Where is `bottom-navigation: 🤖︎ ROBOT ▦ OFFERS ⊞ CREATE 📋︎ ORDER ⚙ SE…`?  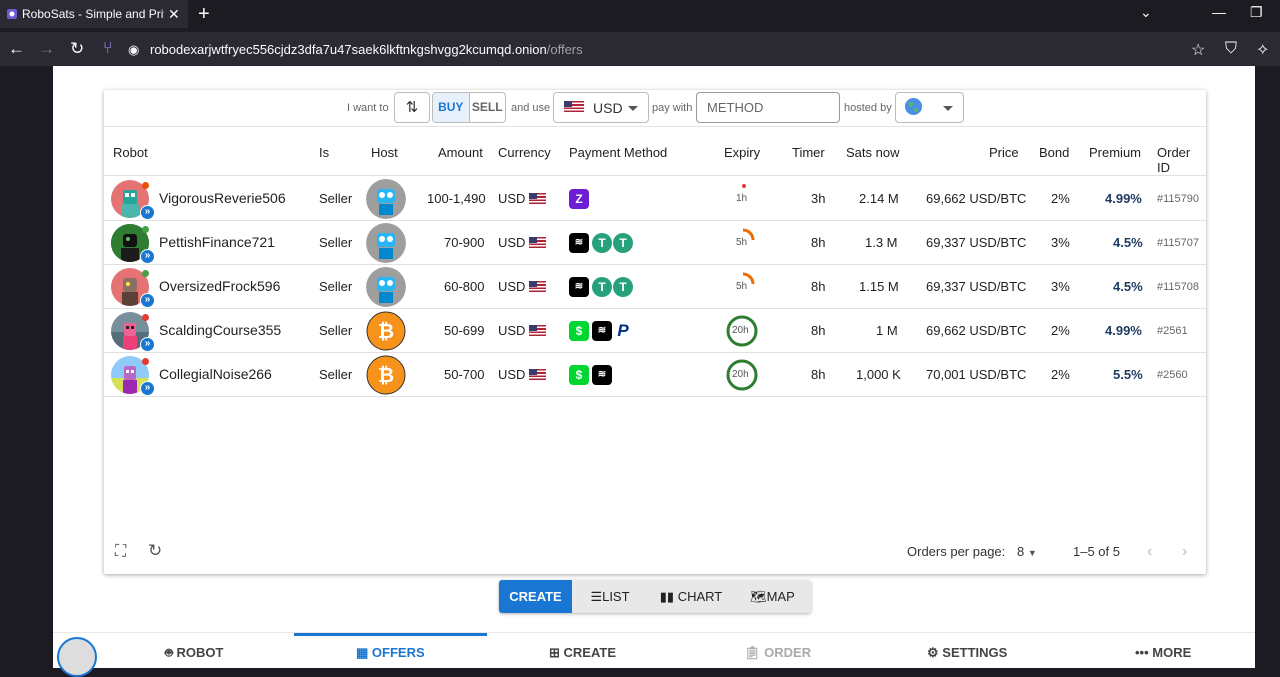 bottom-navigation: 🤖︎ ROBOT ▦ OFFERS ⊞ CREATE 📋︎ ORDER ⚙ SE… is located at coordinates (654, 654).